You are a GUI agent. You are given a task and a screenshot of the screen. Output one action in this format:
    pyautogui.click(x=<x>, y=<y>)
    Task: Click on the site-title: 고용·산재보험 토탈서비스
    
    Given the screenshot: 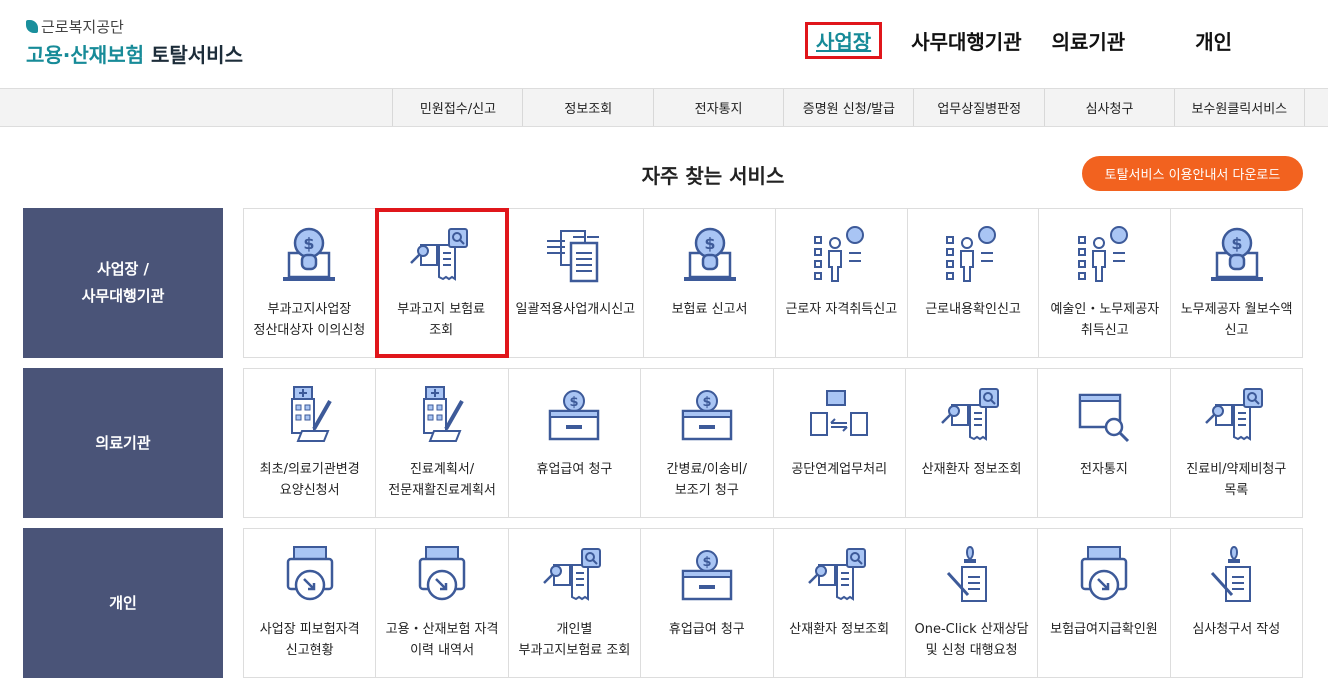 What is the action you would take?
    pyautogui.click(x=134, y=53)
    